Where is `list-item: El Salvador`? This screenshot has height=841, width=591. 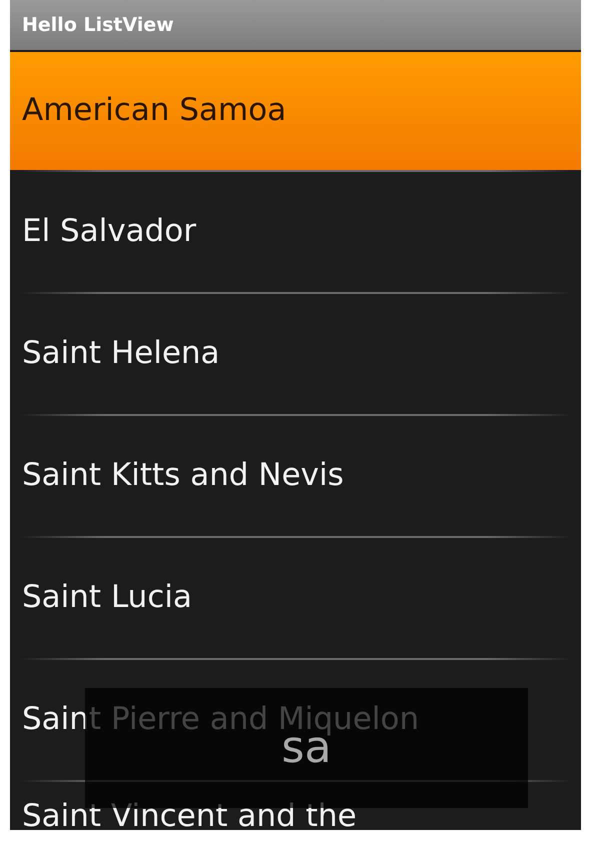 list-item: El Salvador is located at coordinates (295, 232).